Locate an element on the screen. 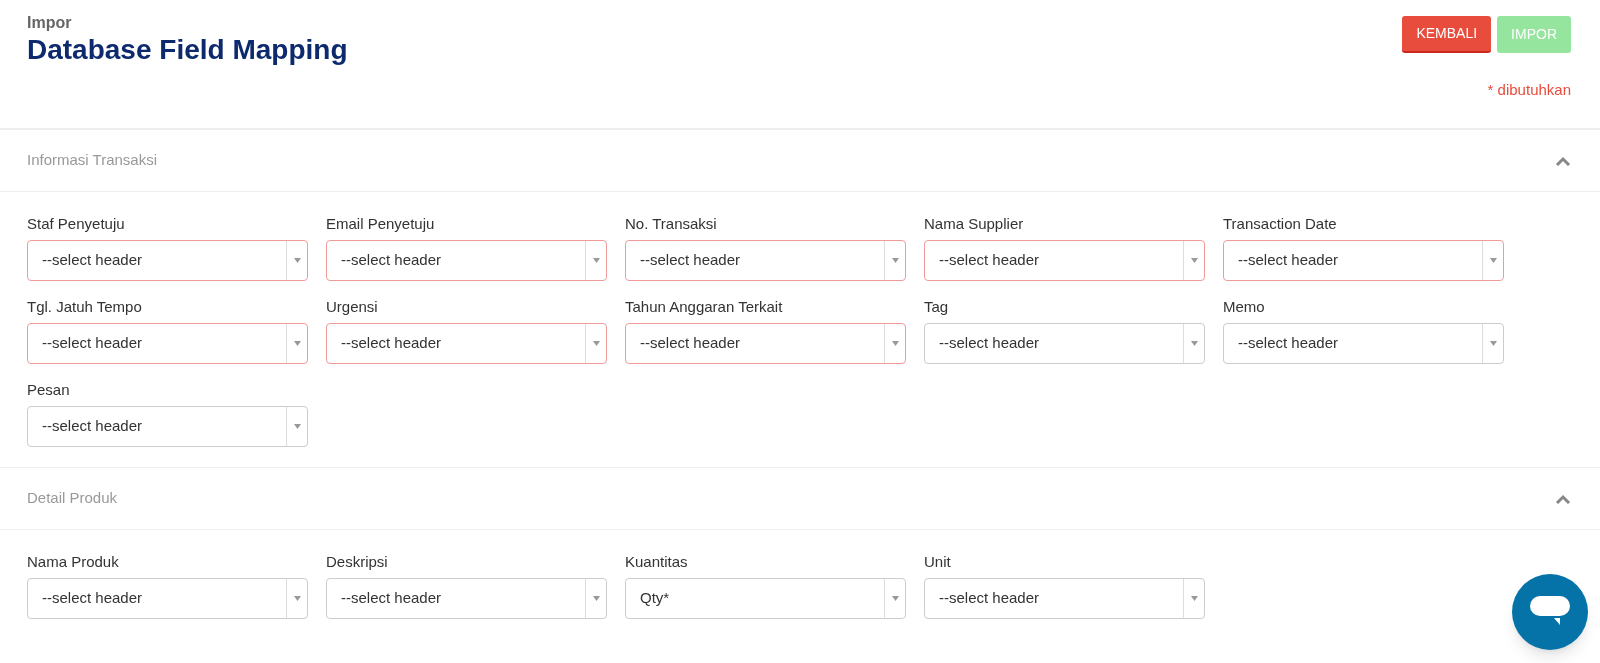  field-label: Deskripsi is located at coordinates (357, 562).